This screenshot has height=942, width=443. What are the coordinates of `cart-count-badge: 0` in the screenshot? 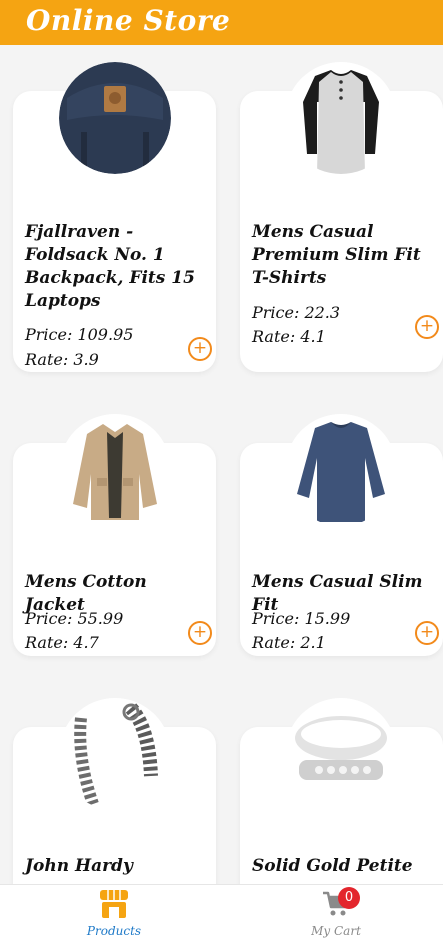 It's located at (349, 898).